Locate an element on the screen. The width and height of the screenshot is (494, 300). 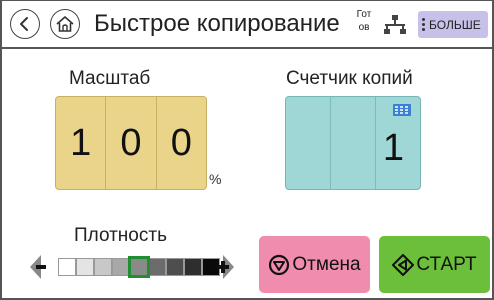
scale-digit-tens: 0 is located at coordinates (131, 143).